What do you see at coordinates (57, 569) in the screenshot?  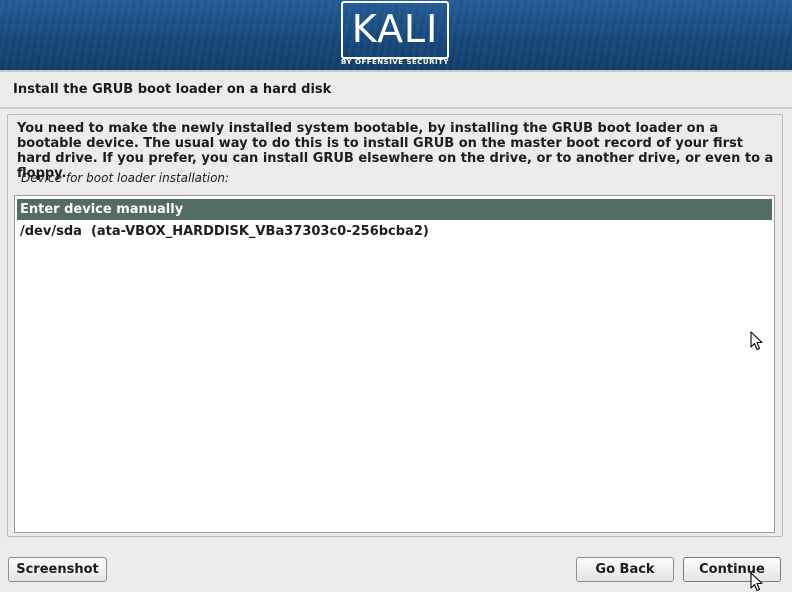 I see `screenshot-button: Screenshot` at bounding box center [57, 569].